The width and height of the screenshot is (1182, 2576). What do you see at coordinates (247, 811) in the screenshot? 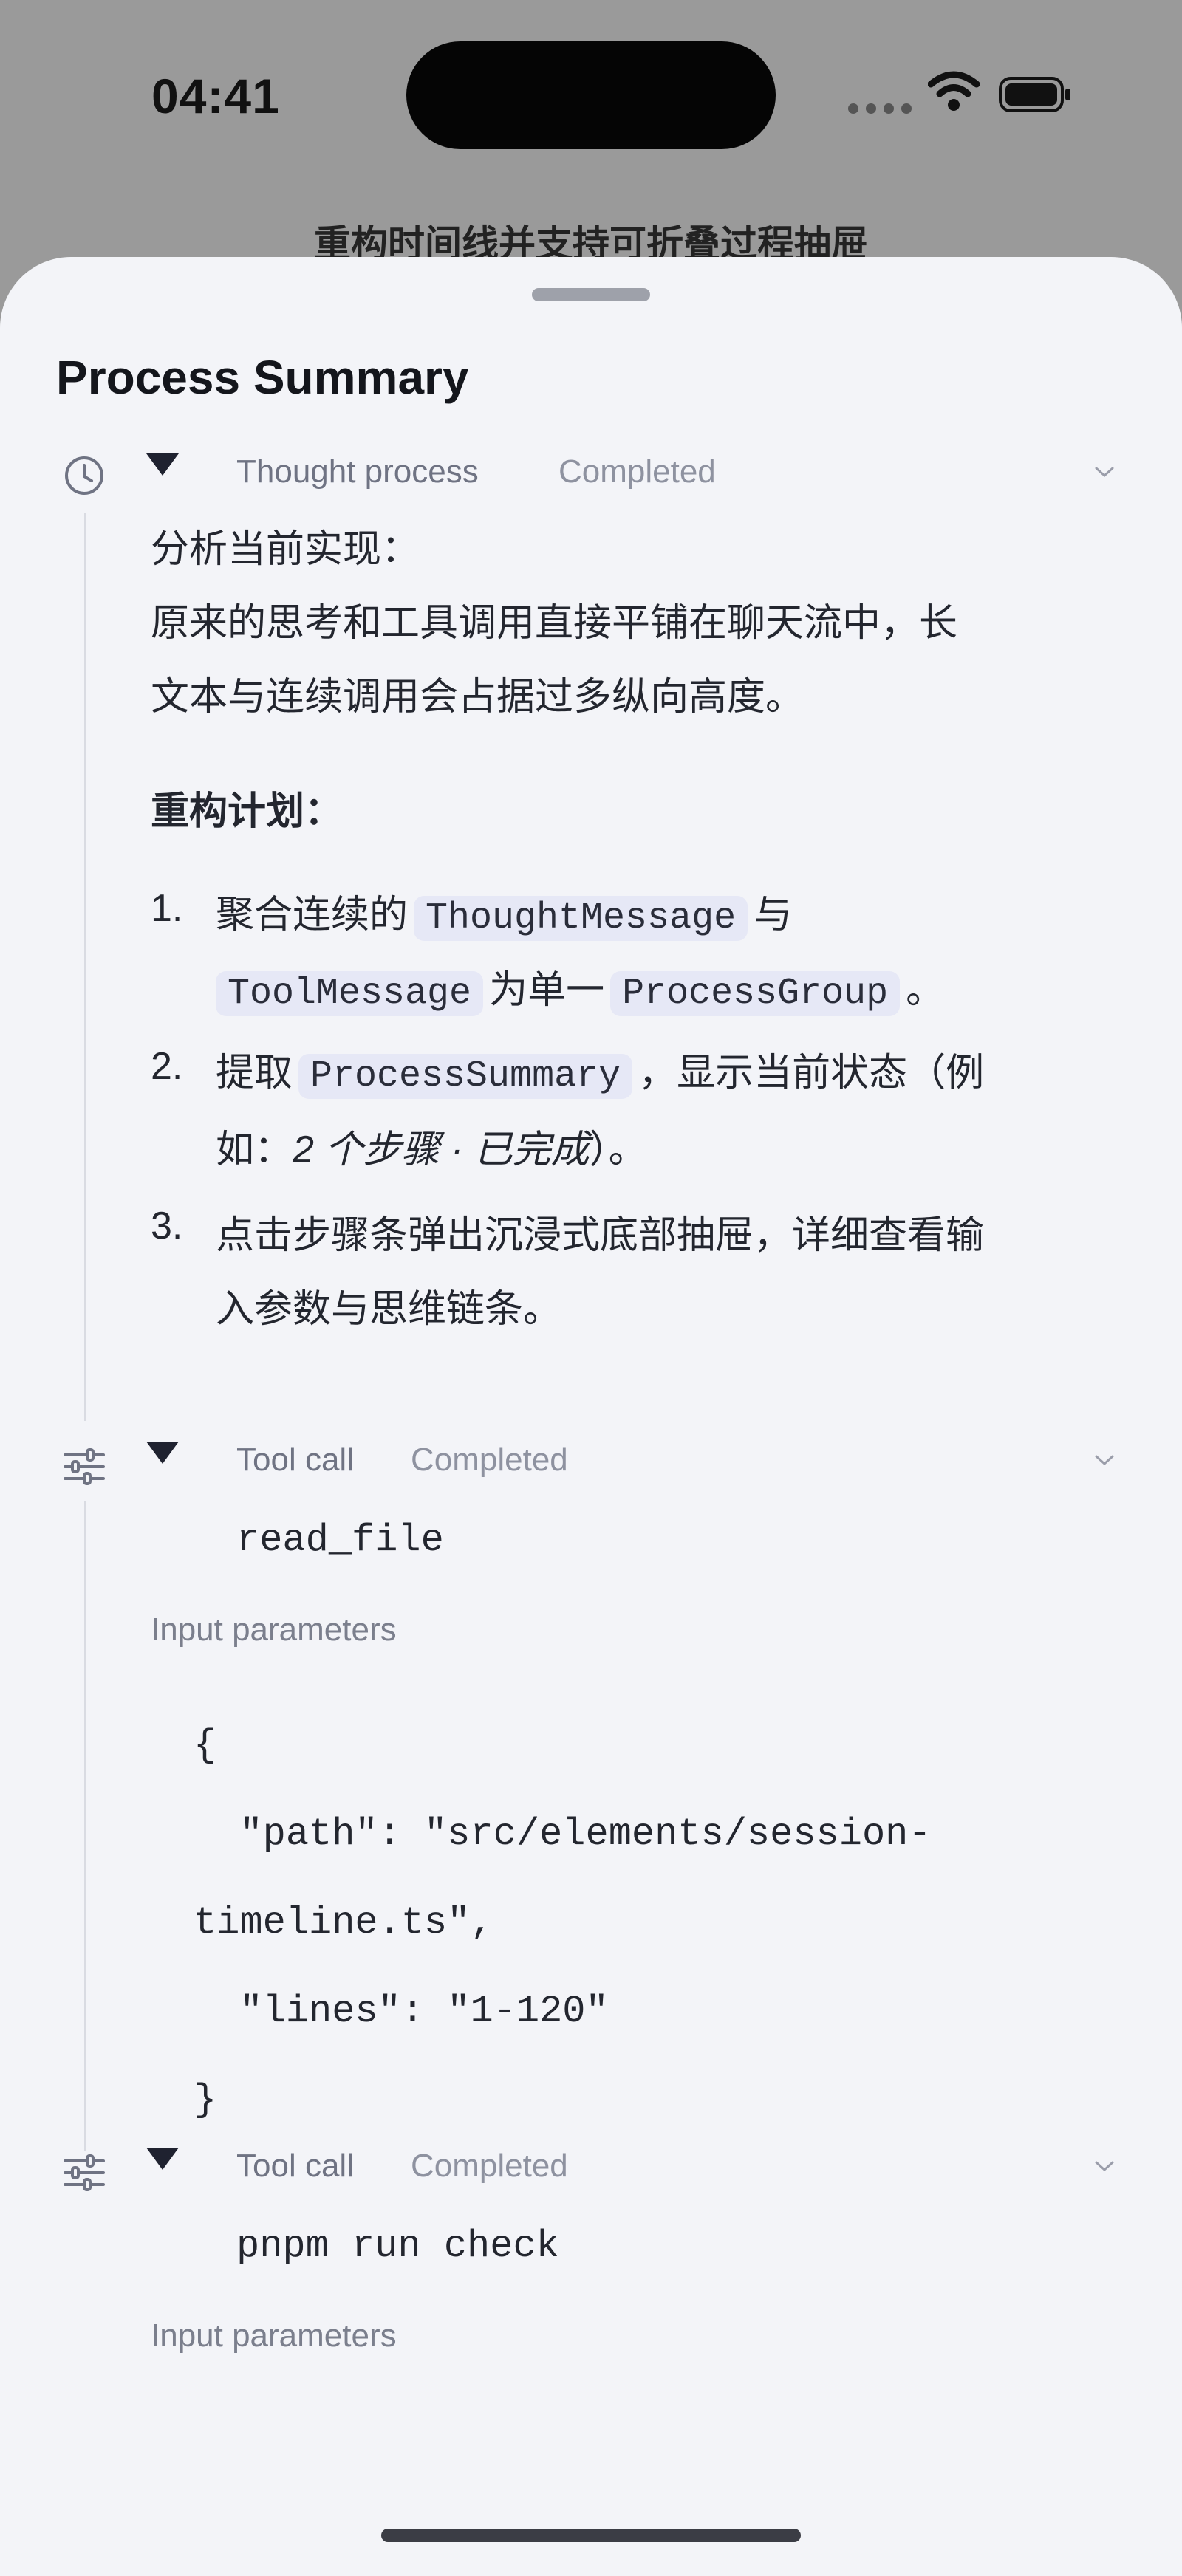
I see `plan-title: 重构计划：` at bounding box center [247, 811].